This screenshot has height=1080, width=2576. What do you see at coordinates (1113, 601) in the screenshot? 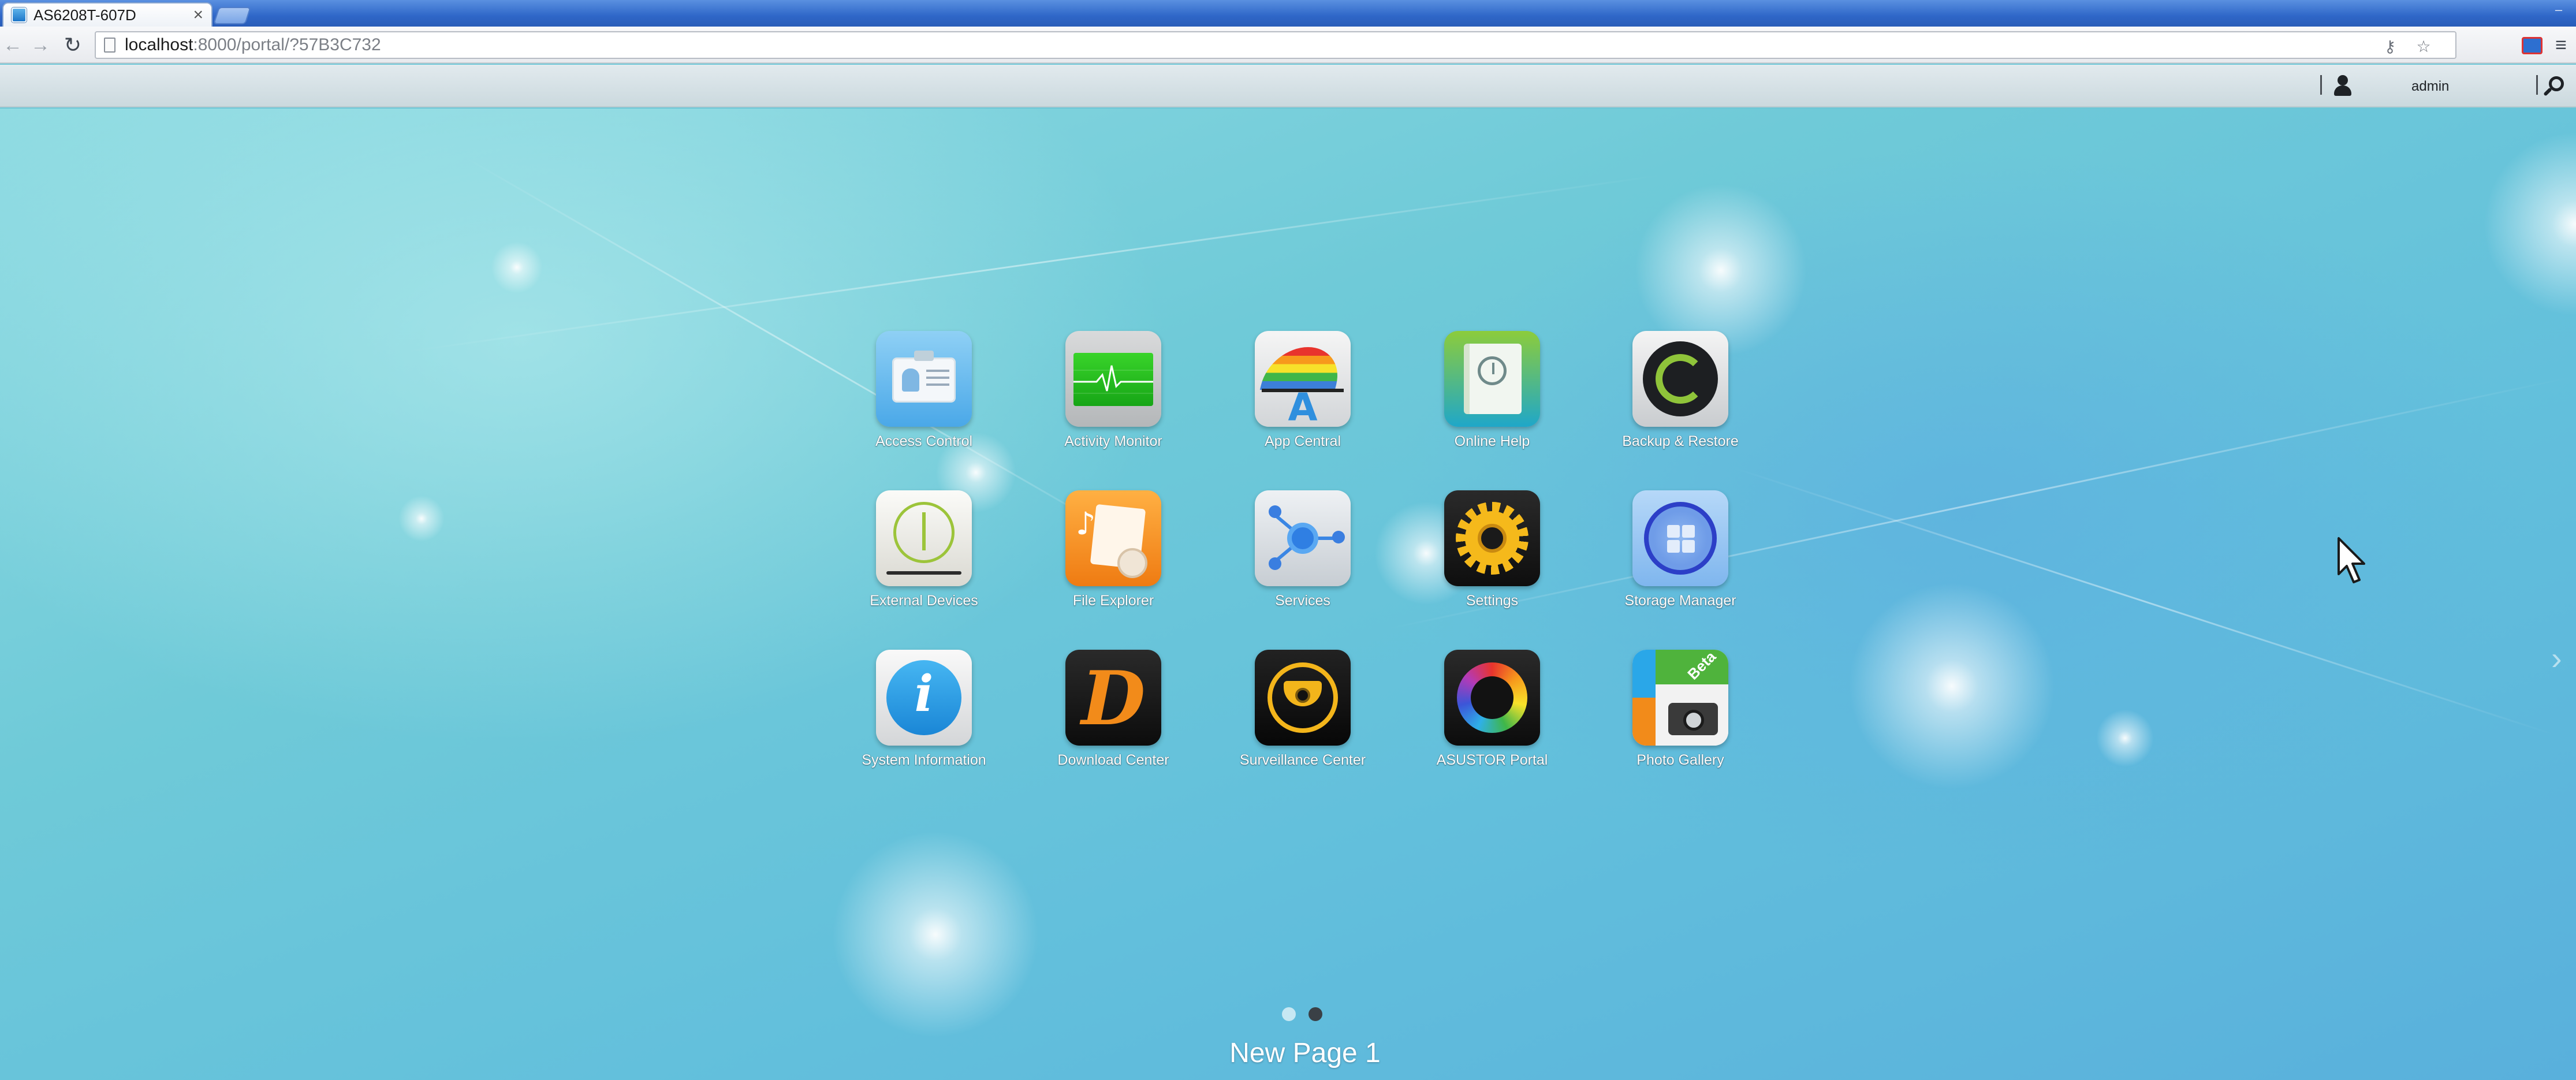
I see `app-label: File Explorer` at bounding box center [1113, 601].